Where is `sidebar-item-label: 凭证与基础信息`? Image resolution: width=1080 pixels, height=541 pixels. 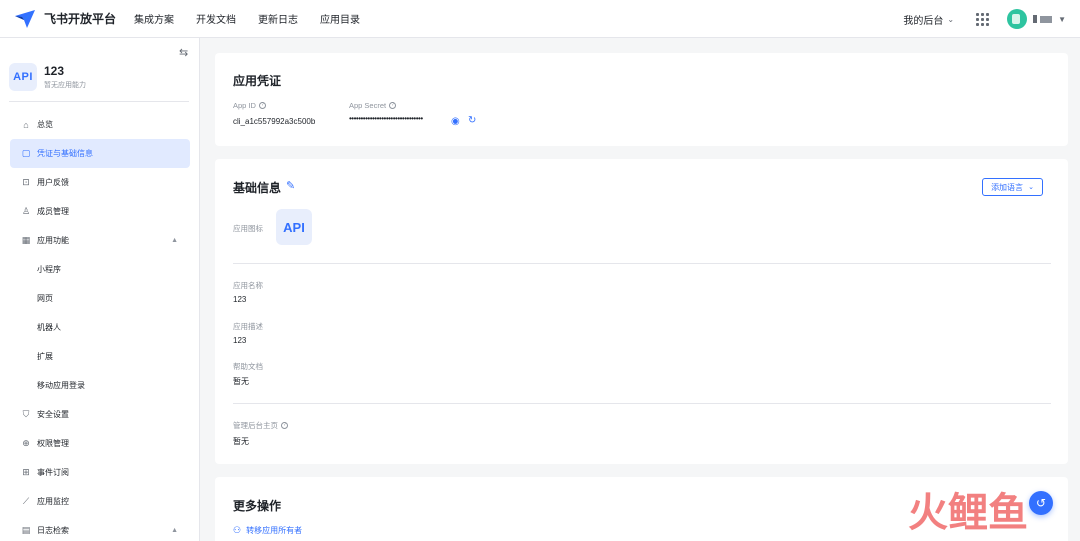
sidebar-item-label: 凭证与基础信息 is located at coordinates (65, 153).